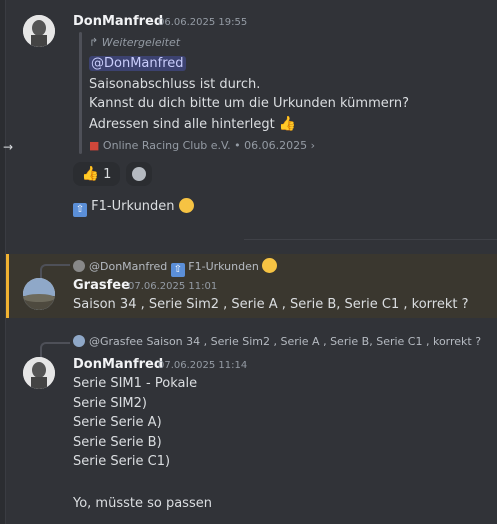 This screenshot has height=524, width=497. I want to click on forwarded-line-3: Adressen sind alle hinterlegt 👍, so click(192, 124).